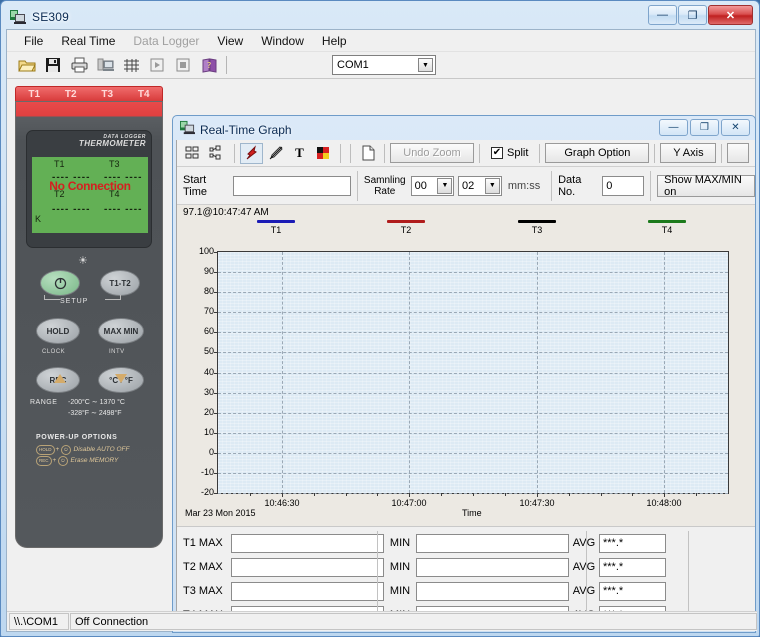  I want to click on lcd-label-t1: T1, so click(59, 164).